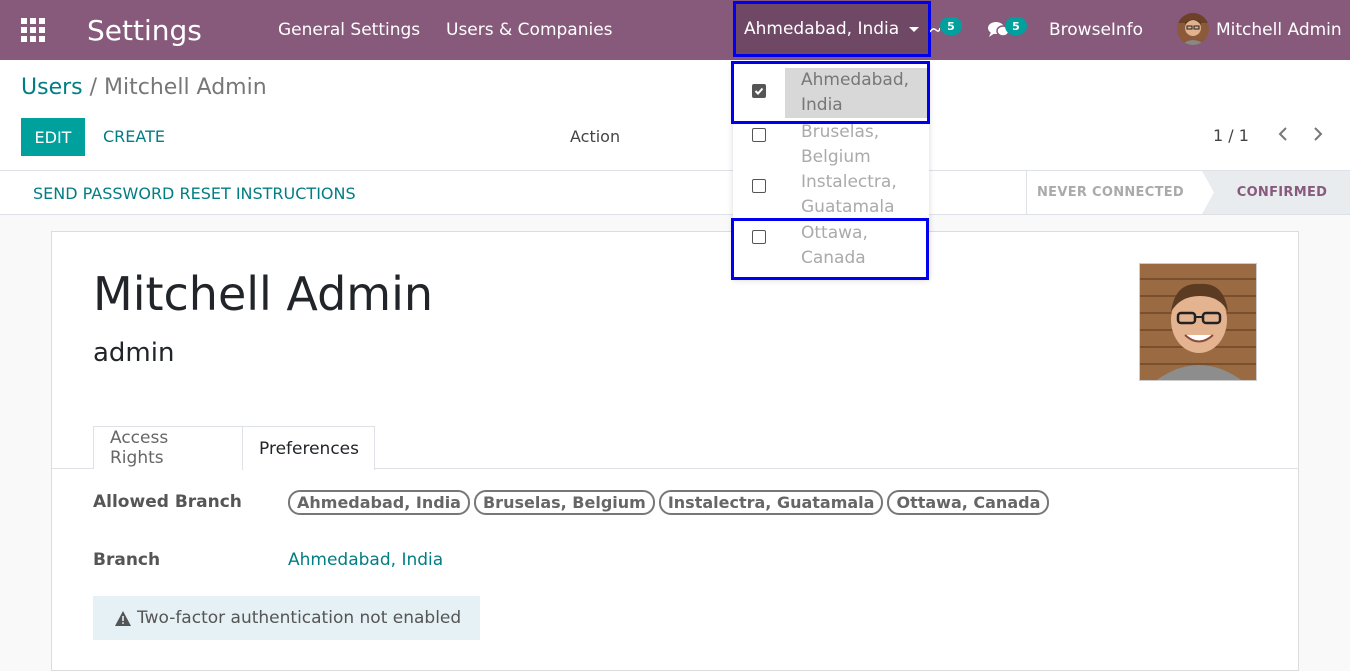 This screenshot has width=1350, height=671. Describe the element at coordinates (194, 193) in the screenshot. I see `send-password-reset-button: SEND PASSWORD RESET INSTRUCTIONS` at that location.